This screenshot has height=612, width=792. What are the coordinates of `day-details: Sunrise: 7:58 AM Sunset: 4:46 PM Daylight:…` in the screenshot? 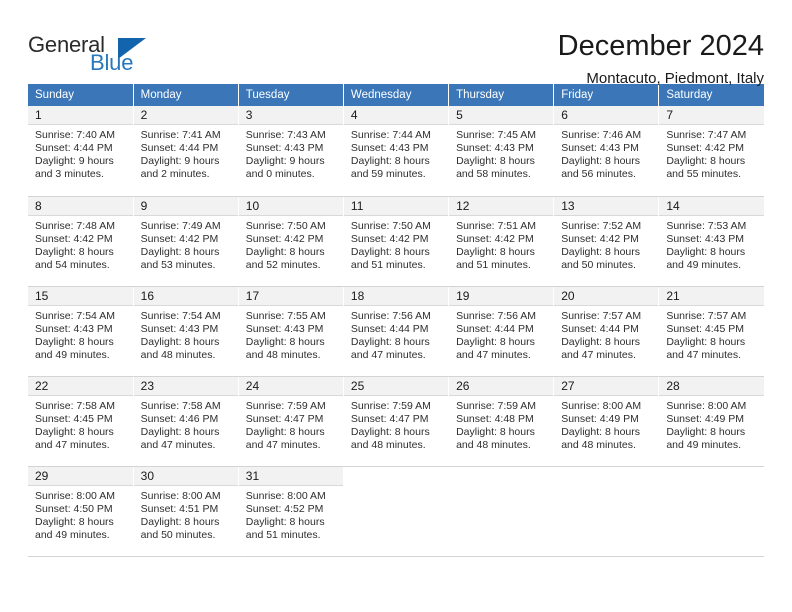 It's located at (186, 424).